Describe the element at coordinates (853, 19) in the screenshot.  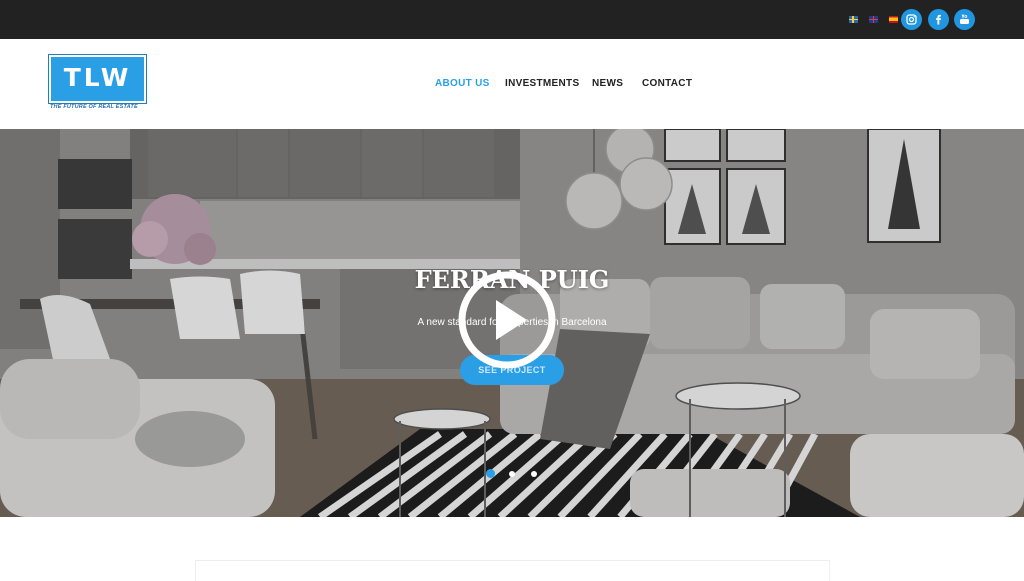
I see `sweden-flag-icon` at that location.